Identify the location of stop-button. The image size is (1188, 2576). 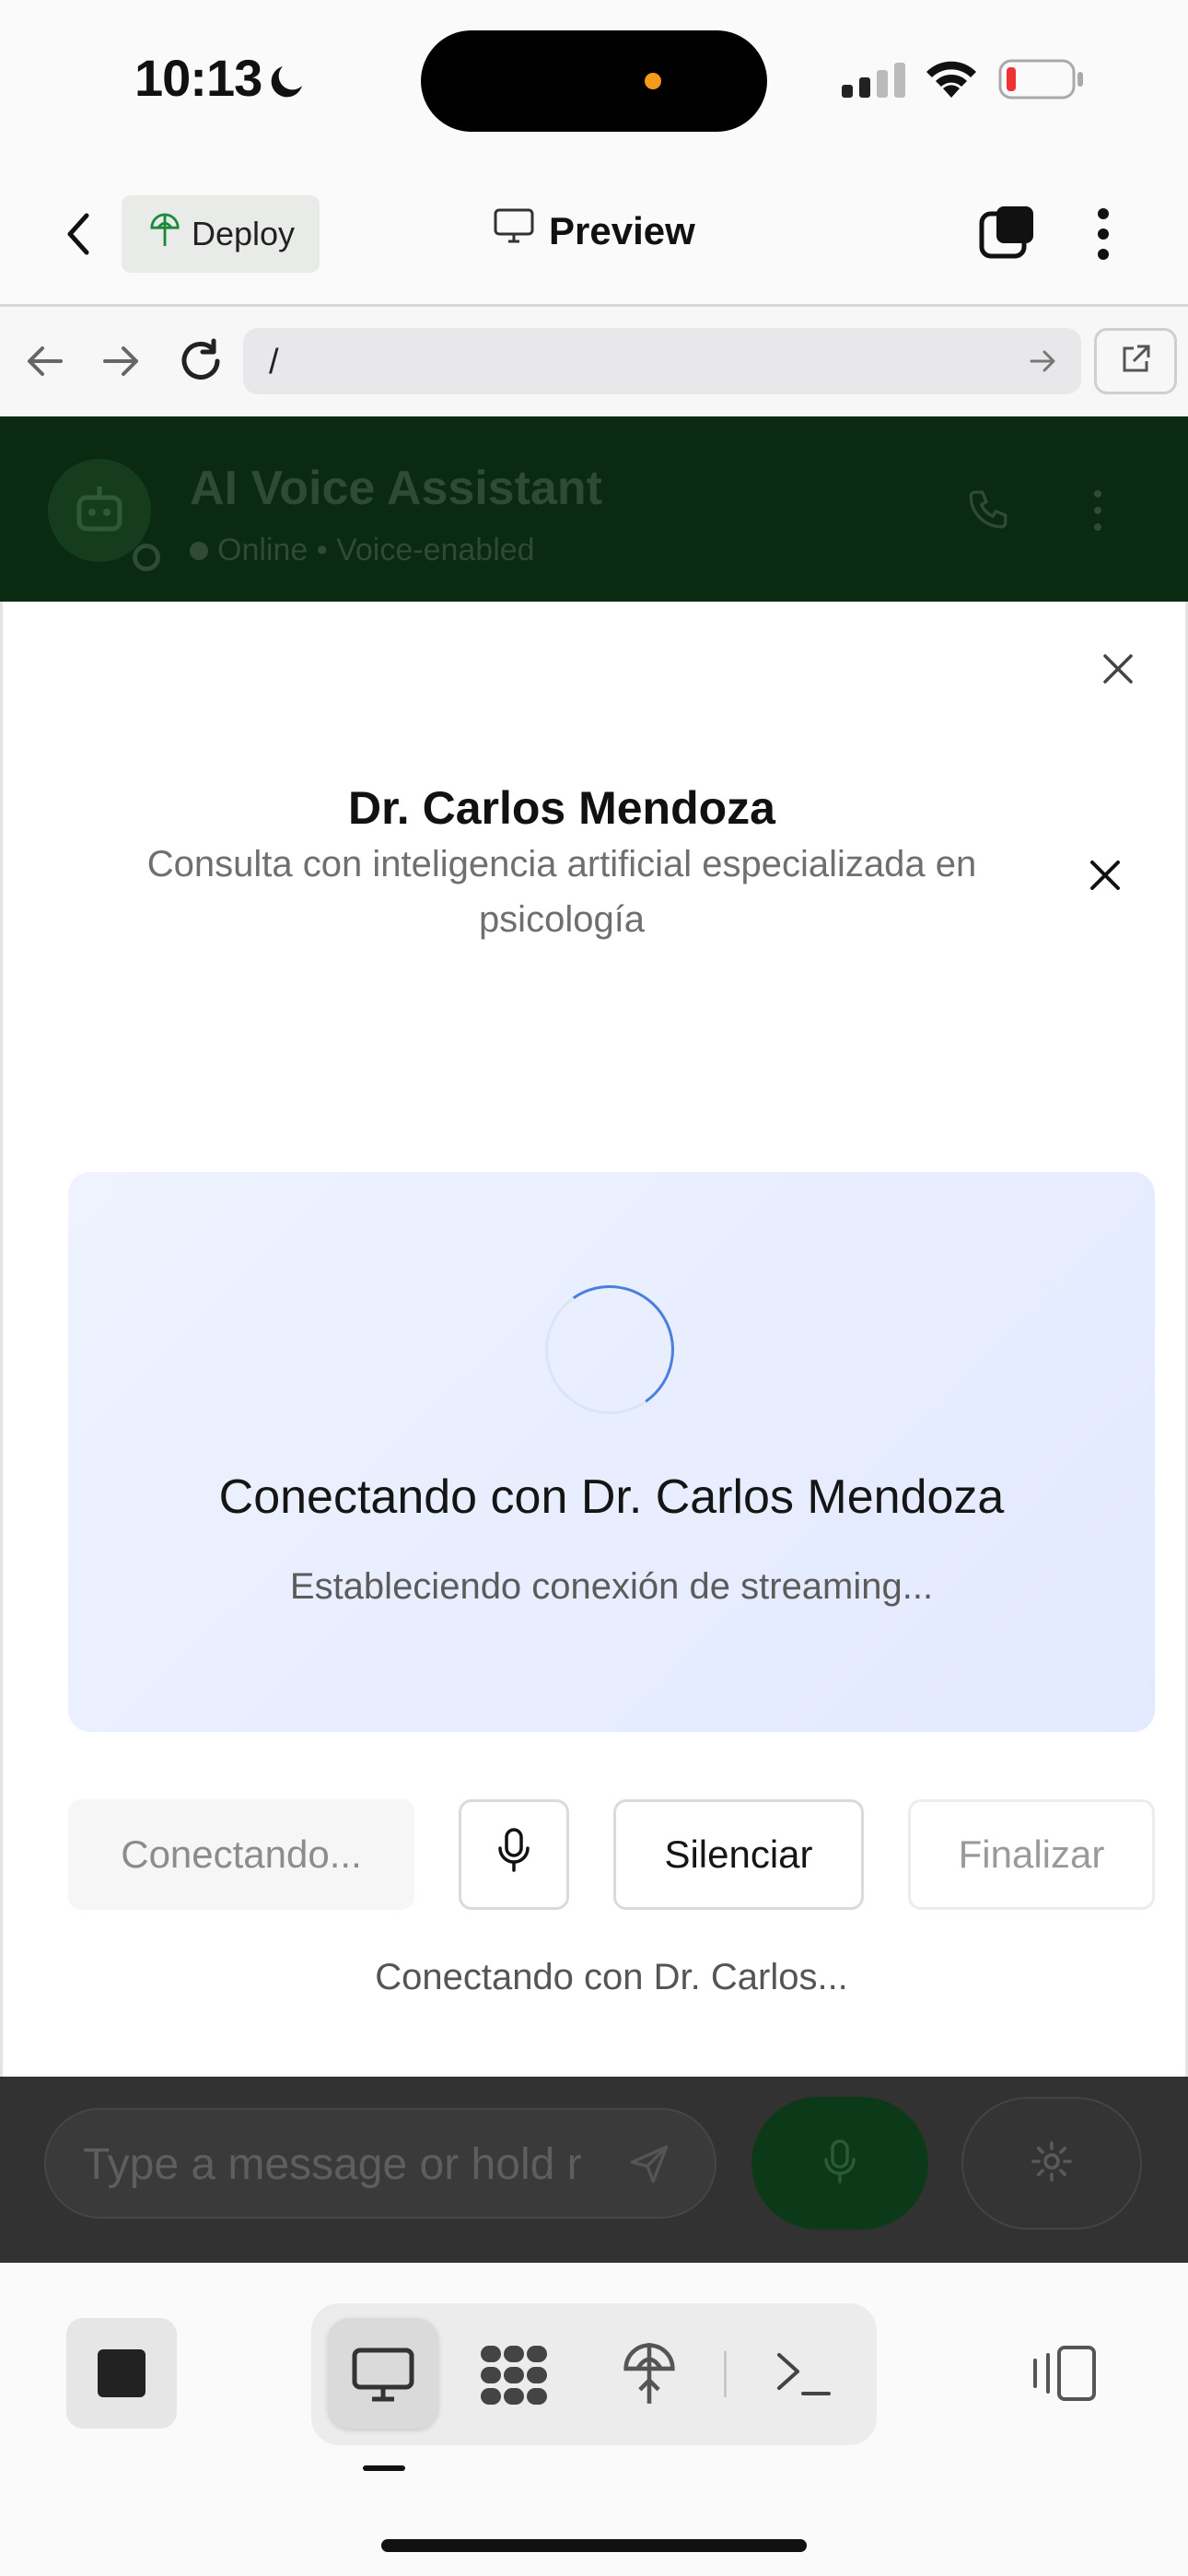
(121, 2373).